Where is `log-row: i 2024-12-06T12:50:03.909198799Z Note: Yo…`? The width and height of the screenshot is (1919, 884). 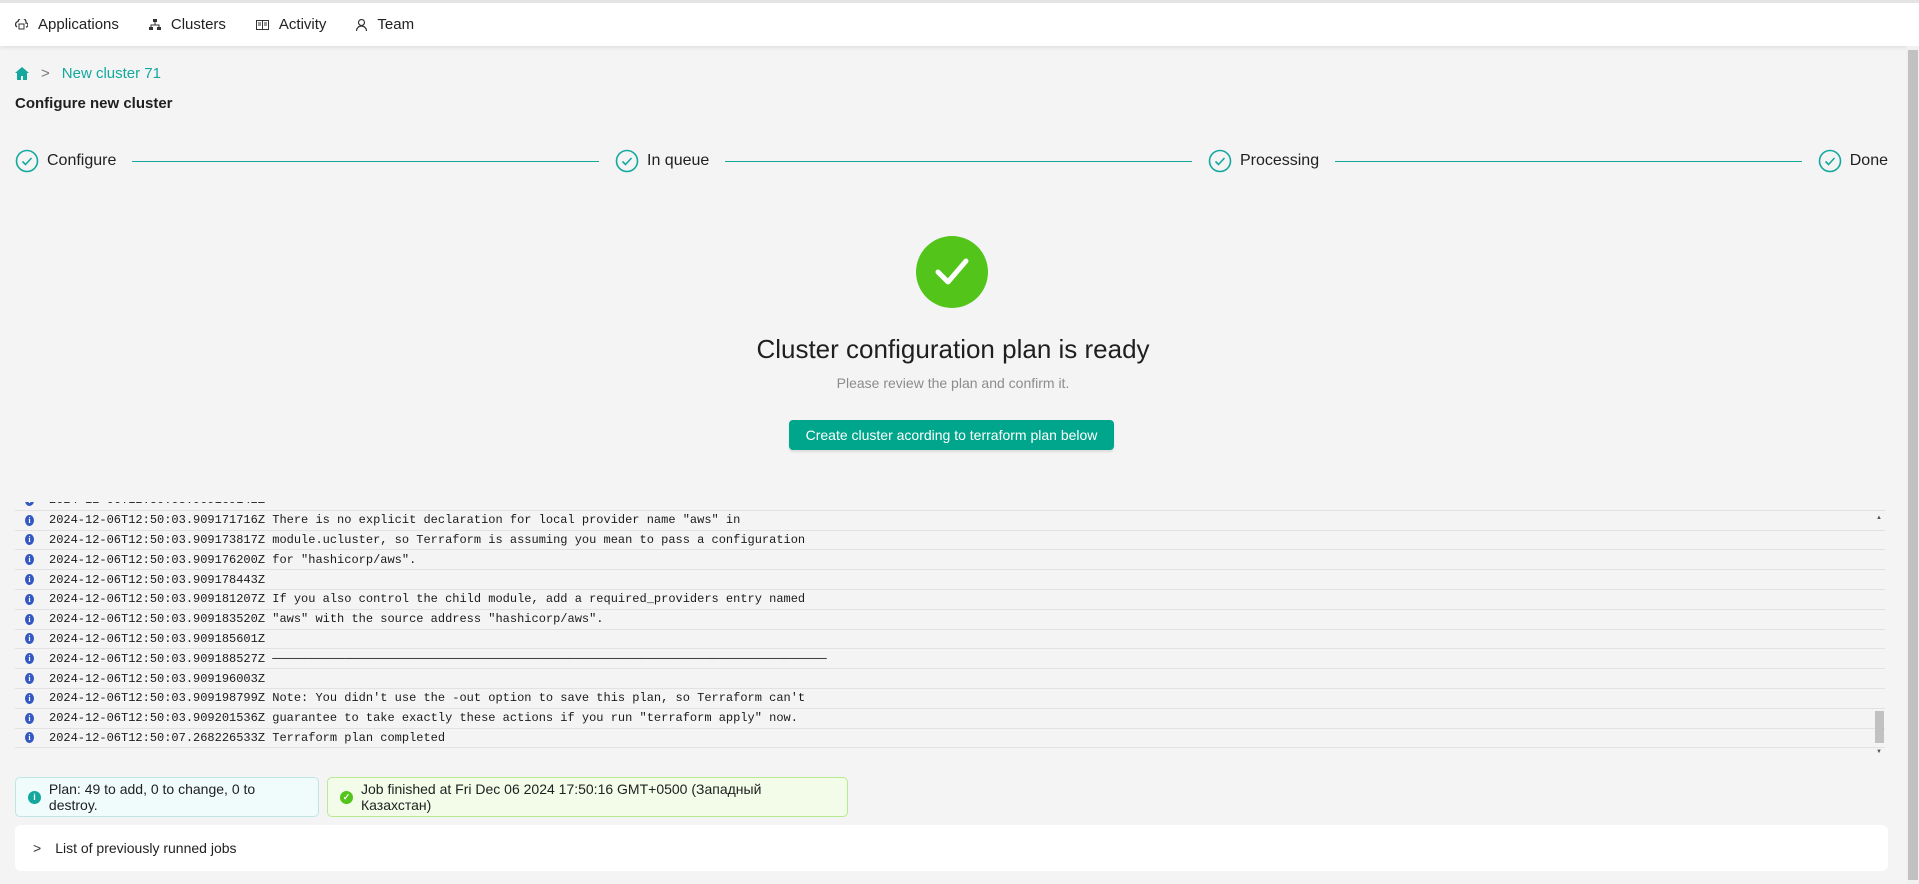
log-row: i 2024-12-06T12:50:03.909198799Z Note: Yo… is located at coordinates (950, 699).